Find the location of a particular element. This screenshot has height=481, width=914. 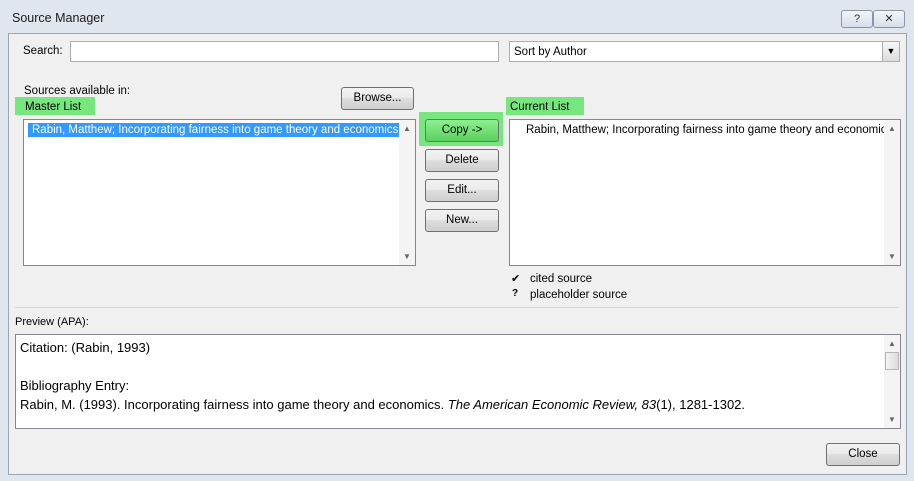

question-mark-icon: ? is located at coordinates (515, 293).